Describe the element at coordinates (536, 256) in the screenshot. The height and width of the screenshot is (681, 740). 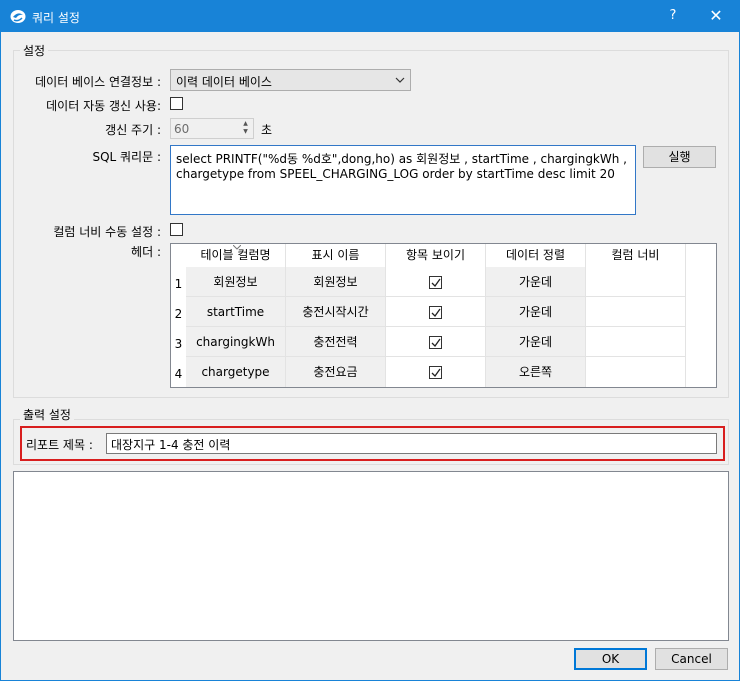
I see `grid-header-align: 데이터 정렬` at that location.